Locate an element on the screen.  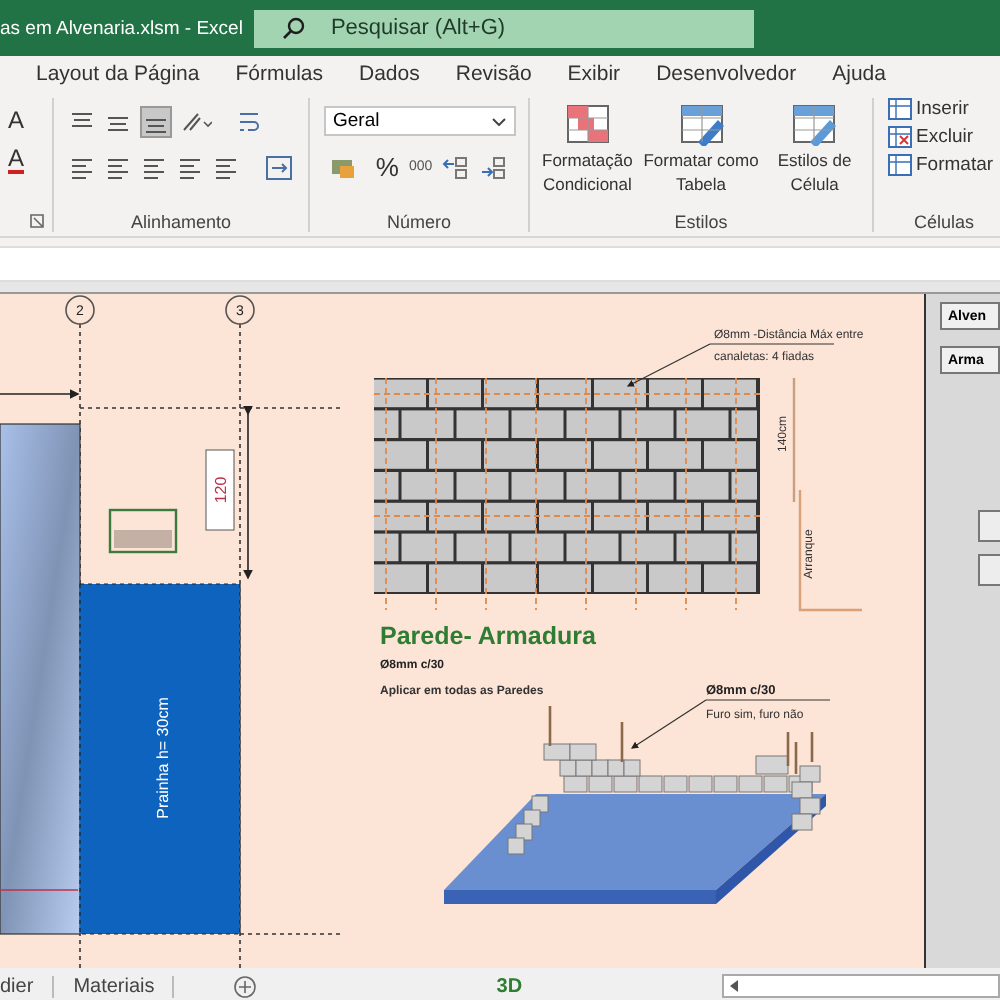
search-icon is located at coordinates (294, 28).